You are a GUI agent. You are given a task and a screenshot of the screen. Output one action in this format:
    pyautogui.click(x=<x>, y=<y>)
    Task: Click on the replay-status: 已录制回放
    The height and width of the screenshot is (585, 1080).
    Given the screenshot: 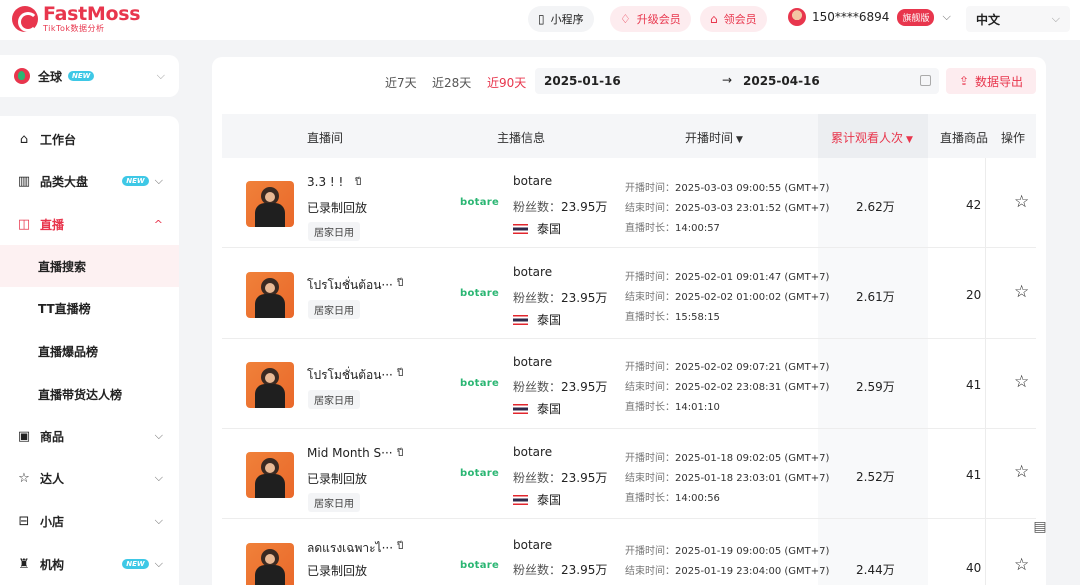 What is the action you would take?
    pyautogui.click(x=337, y=479)
    